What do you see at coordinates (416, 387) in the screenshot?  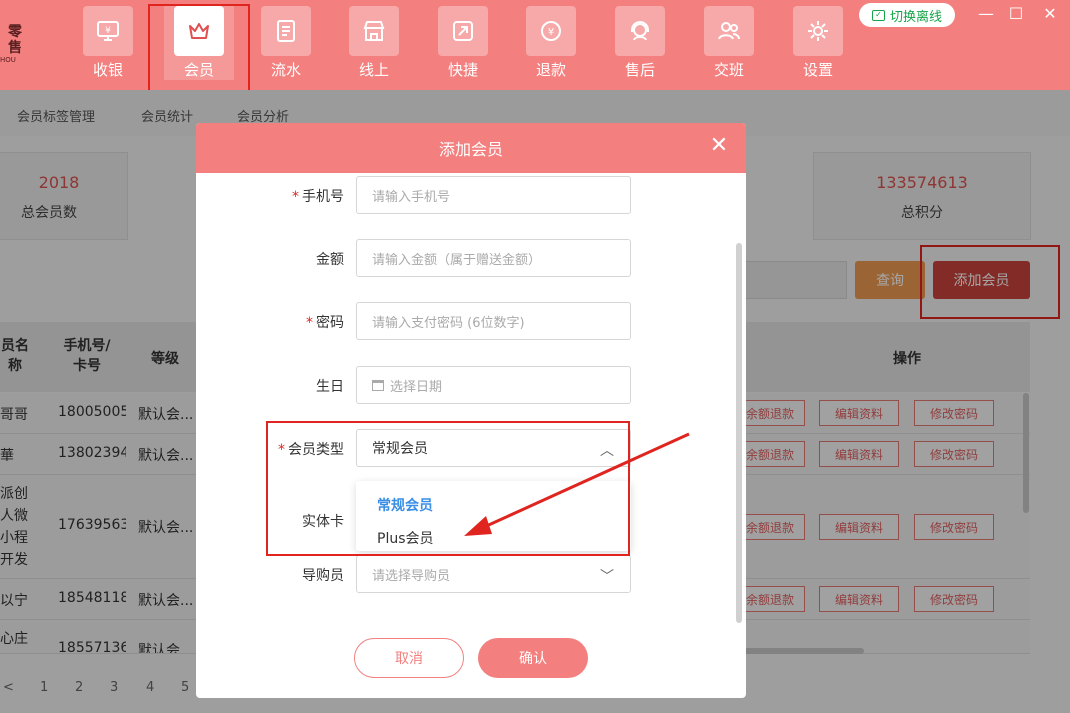 I see `birthday-placeholder: 选择日期` at bounding box center [416, 387].